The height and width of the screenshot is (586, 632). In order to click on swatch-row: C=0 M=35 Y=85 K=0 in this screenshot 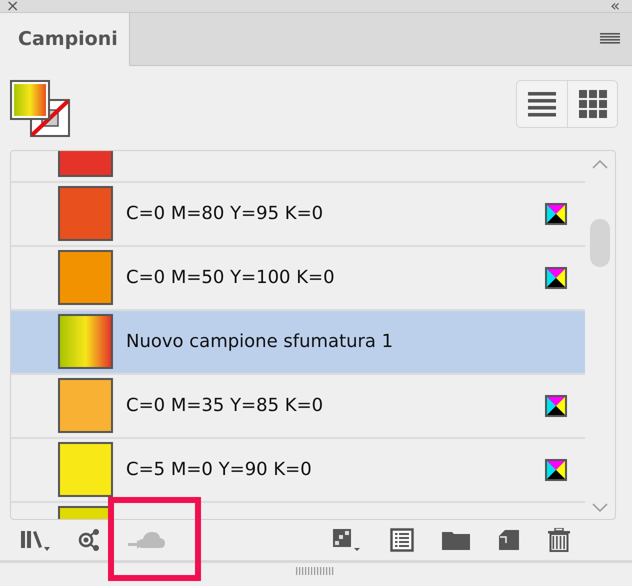, I will do `click(298, 406)`.